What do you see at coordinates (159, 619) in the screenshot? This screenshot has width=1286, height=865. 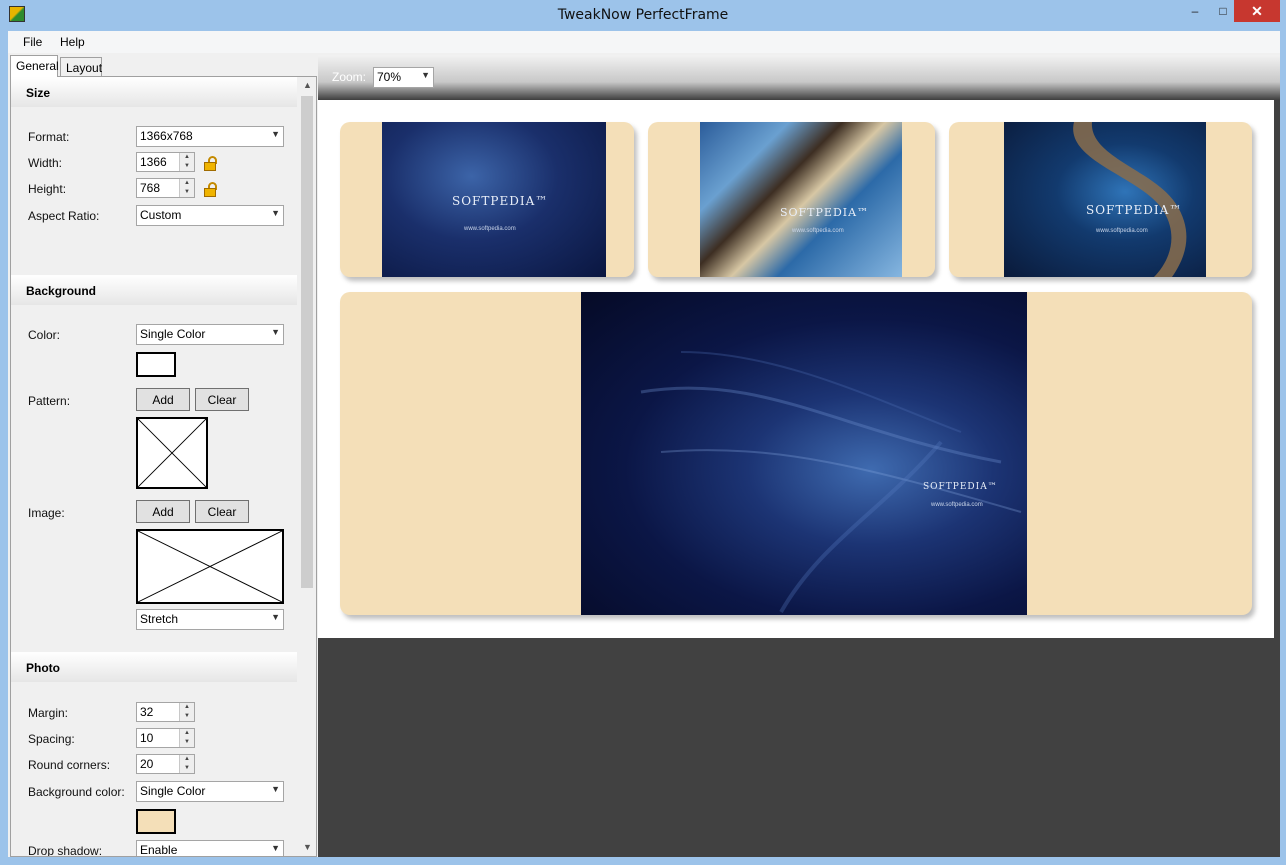 I see `image-mode-value: Stretch` at bounding box center [159, 619].